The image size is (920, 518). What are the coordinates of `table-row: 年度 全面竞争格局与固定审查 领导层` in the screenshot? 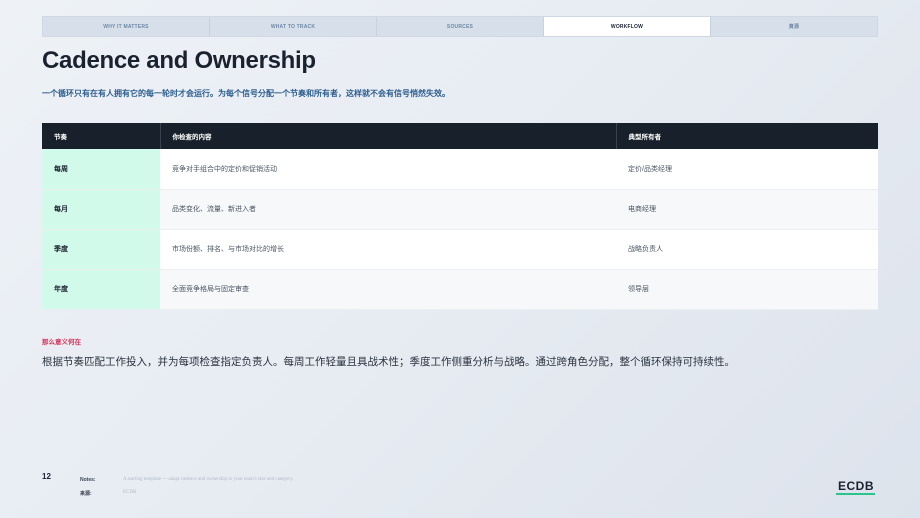 It's located at (460, 289).